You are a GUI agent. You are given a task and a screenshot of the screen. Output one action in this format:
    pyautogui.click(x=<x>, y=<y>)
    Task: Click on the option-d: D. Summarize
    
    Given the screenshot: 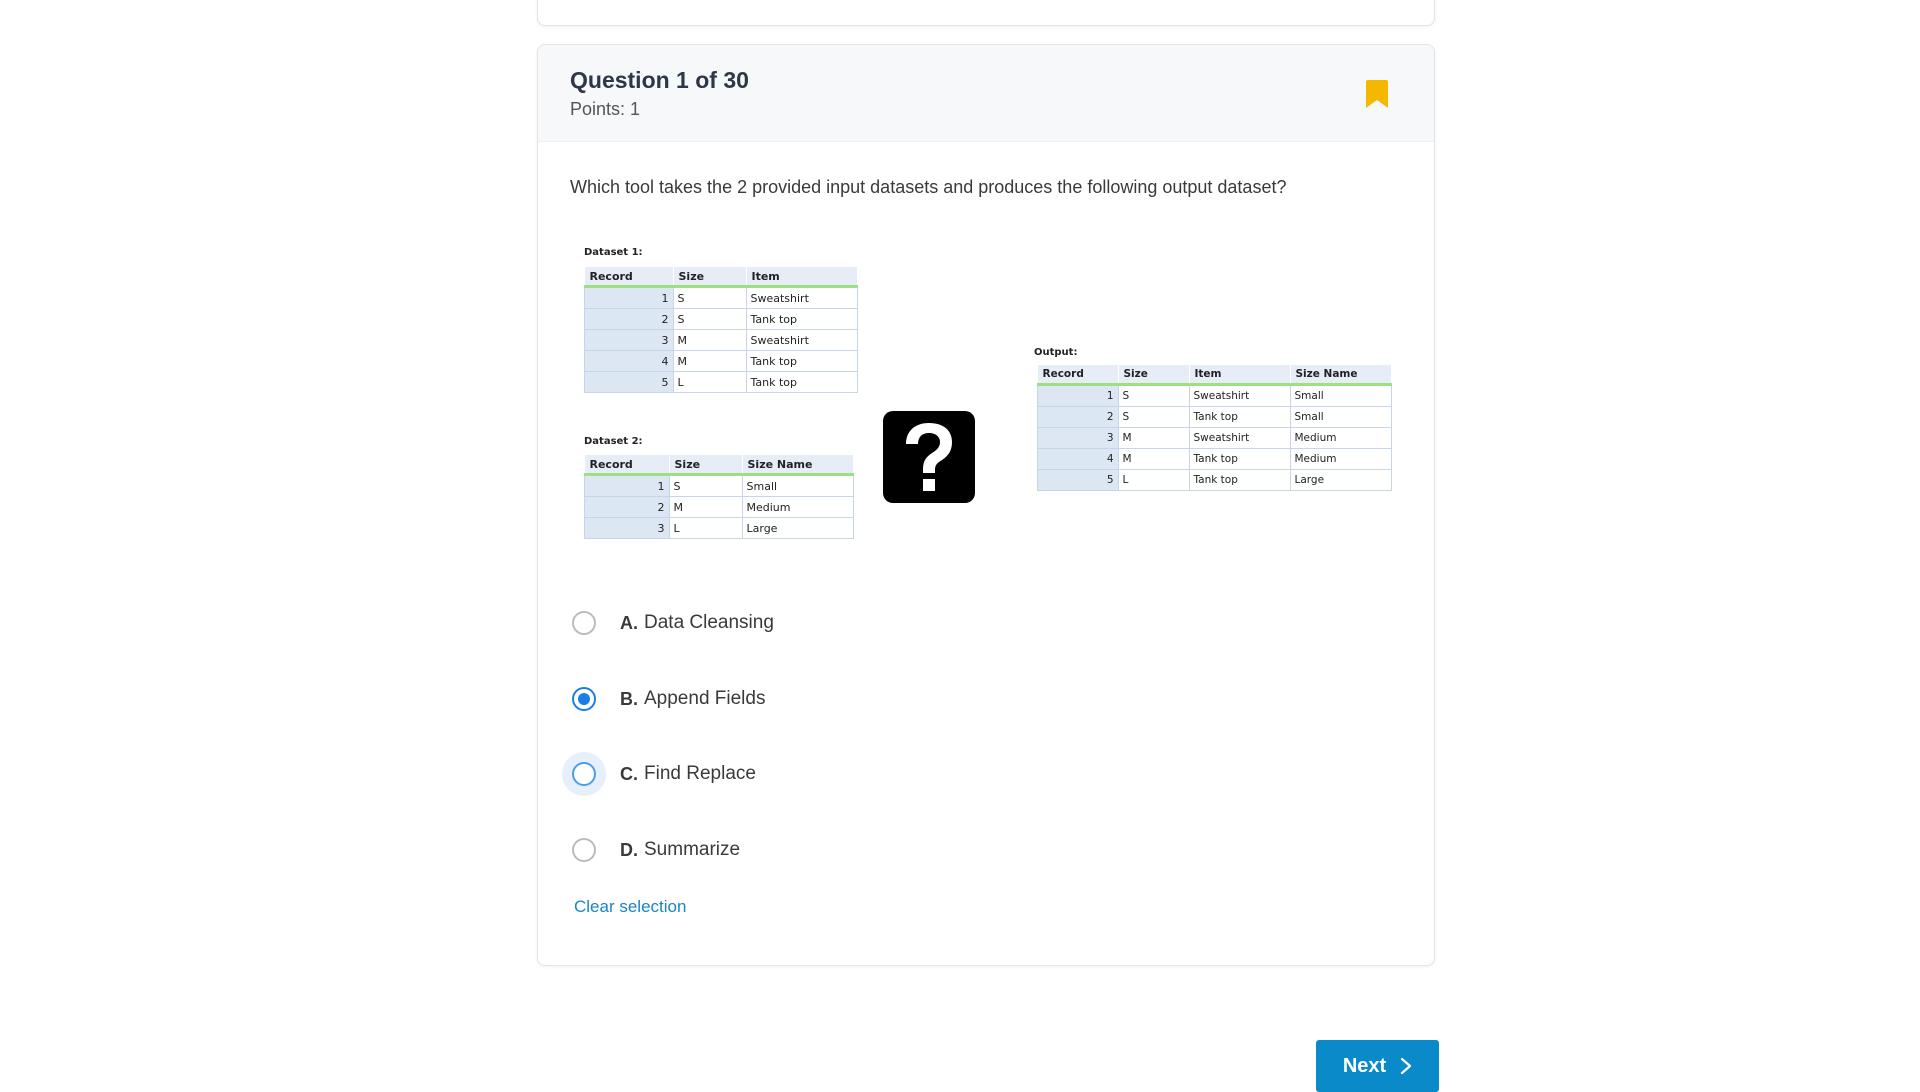 What is the action you would take?
    pyautogui.click(x=656, y=850)
    